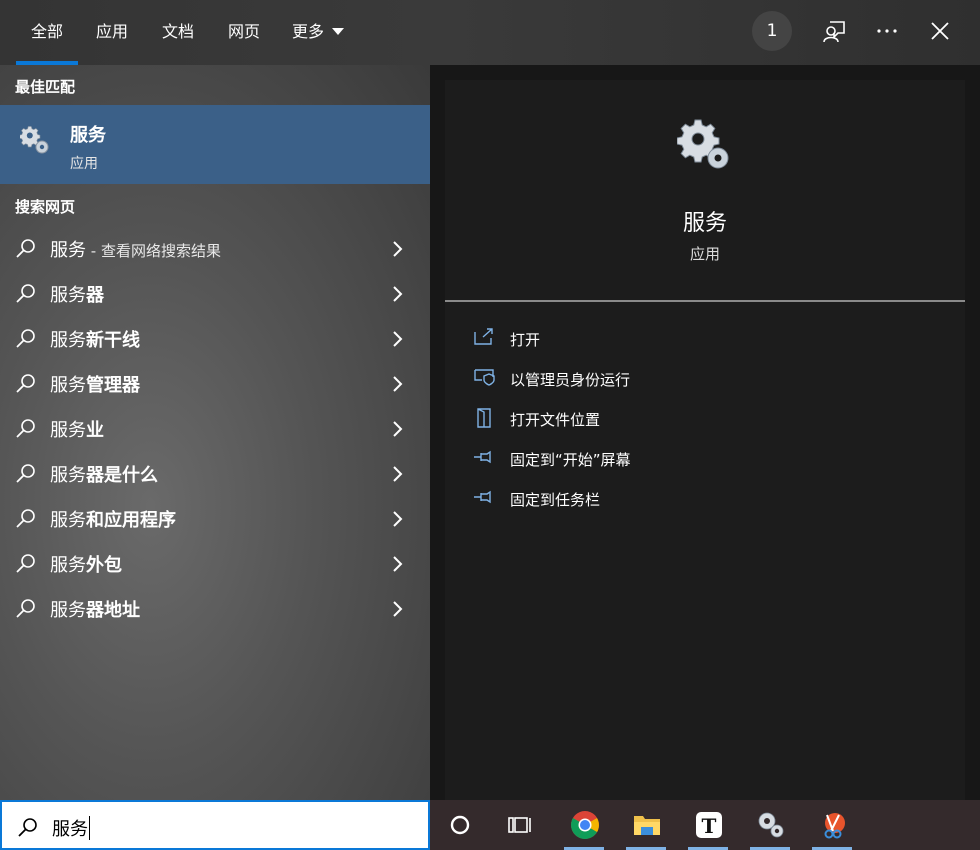 The image size is (980, 850). I want to click on text-cursor, so click(89, 828).